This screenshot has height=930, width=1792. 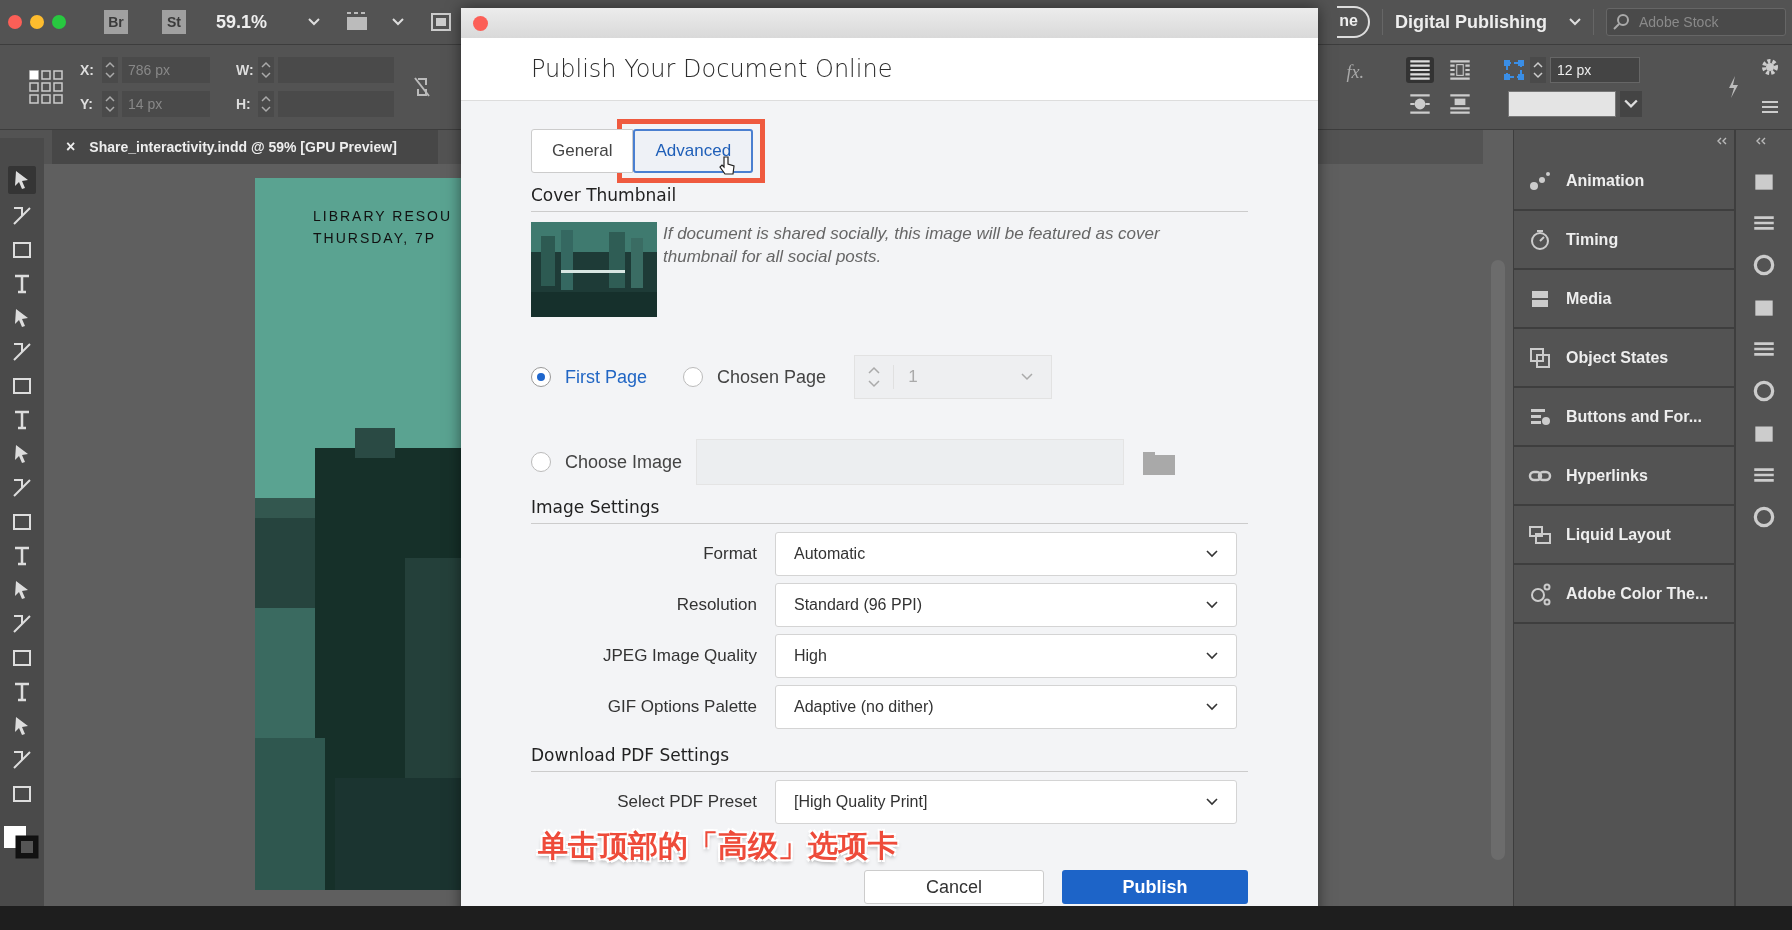 What do you see at coordinates (1624, 181) in the screenshot?
I see `panel-tab: Animation` at bounding box center [1624, 181].